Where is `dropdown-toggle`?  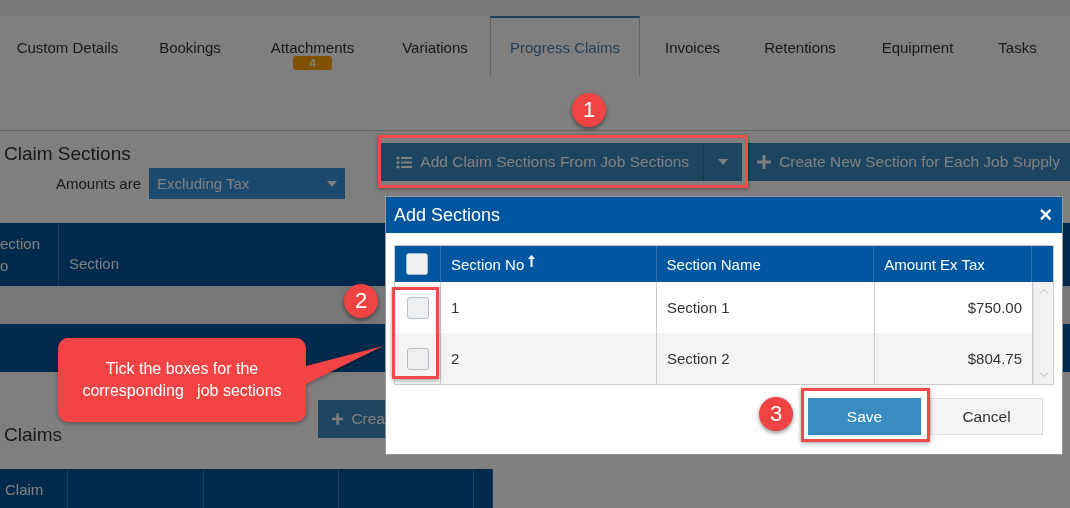
dropdown-toggle is located at coordinates (723, 162).